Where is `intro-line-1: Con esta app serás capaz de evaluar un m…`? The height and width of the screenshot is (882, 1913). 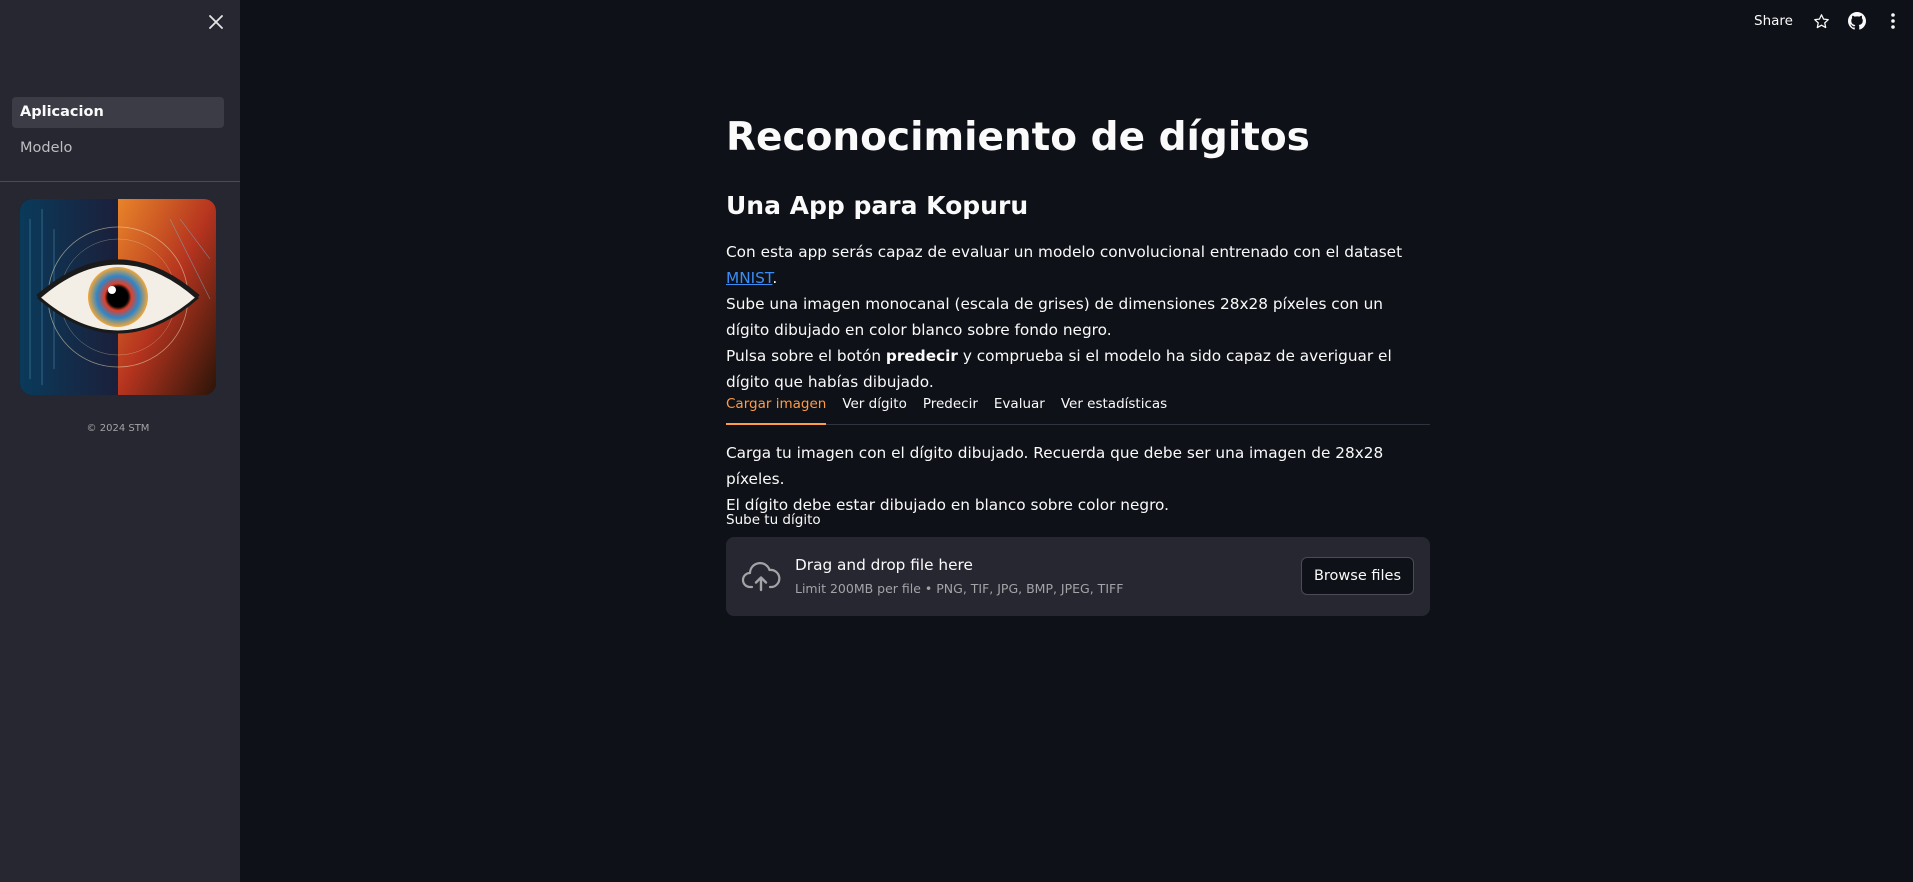
intro-line-1: Con esta app serás capaz de evaluar un m… is located at coordinates (1078, 265).